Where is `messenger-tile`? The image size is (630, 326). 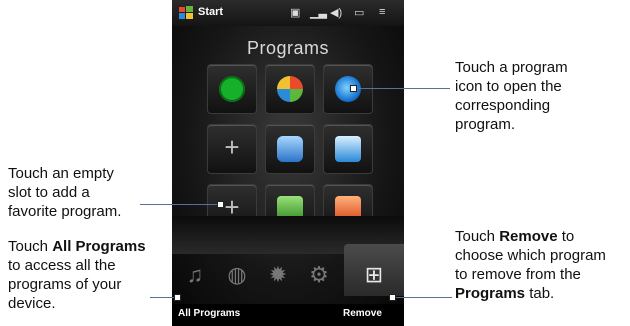 messenger-tile is located at coordinates (290, 149).